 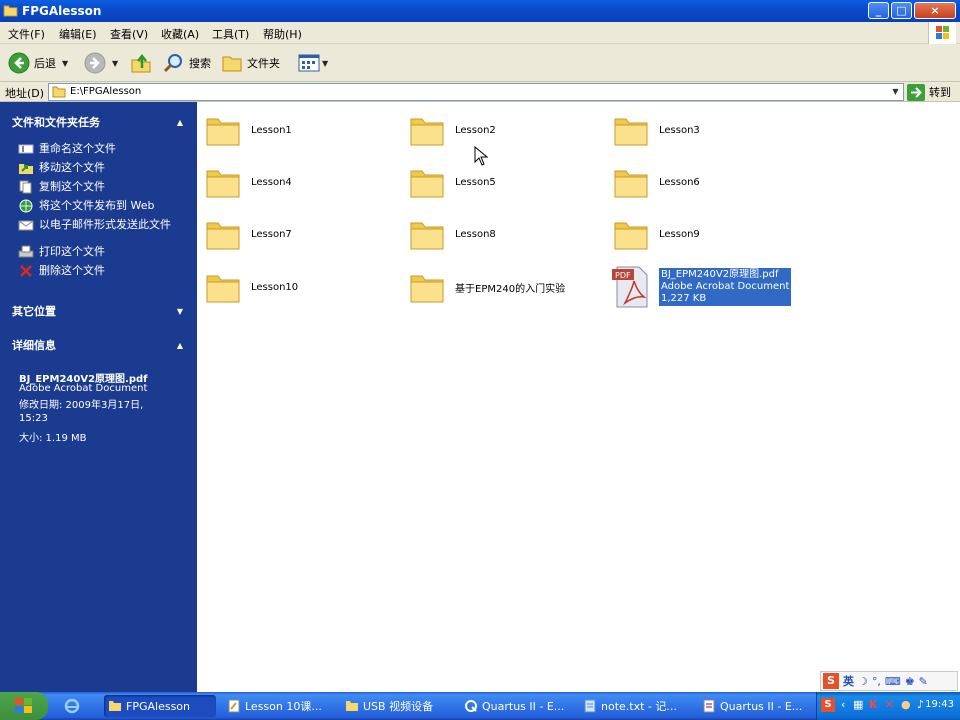 I want to click on tasks-panel-header: 文件和文件夹任务 ▲, so click(x=99, y=123).